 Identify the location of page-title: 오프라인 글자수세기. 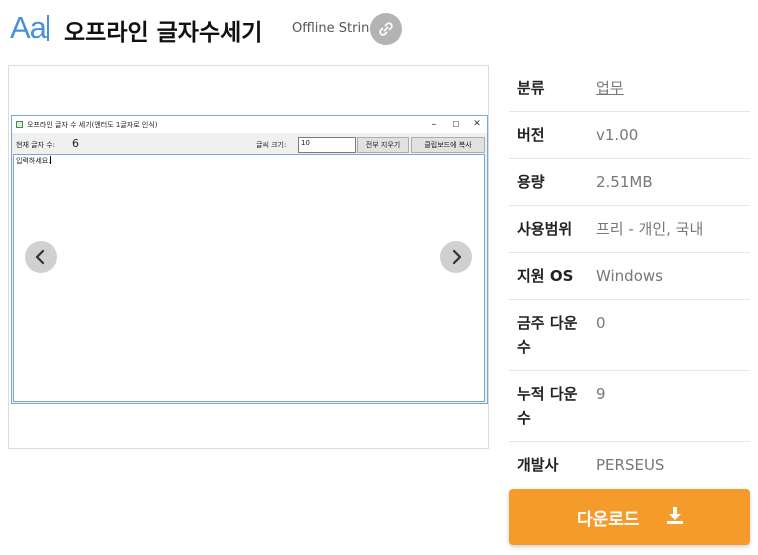
(163, 33).